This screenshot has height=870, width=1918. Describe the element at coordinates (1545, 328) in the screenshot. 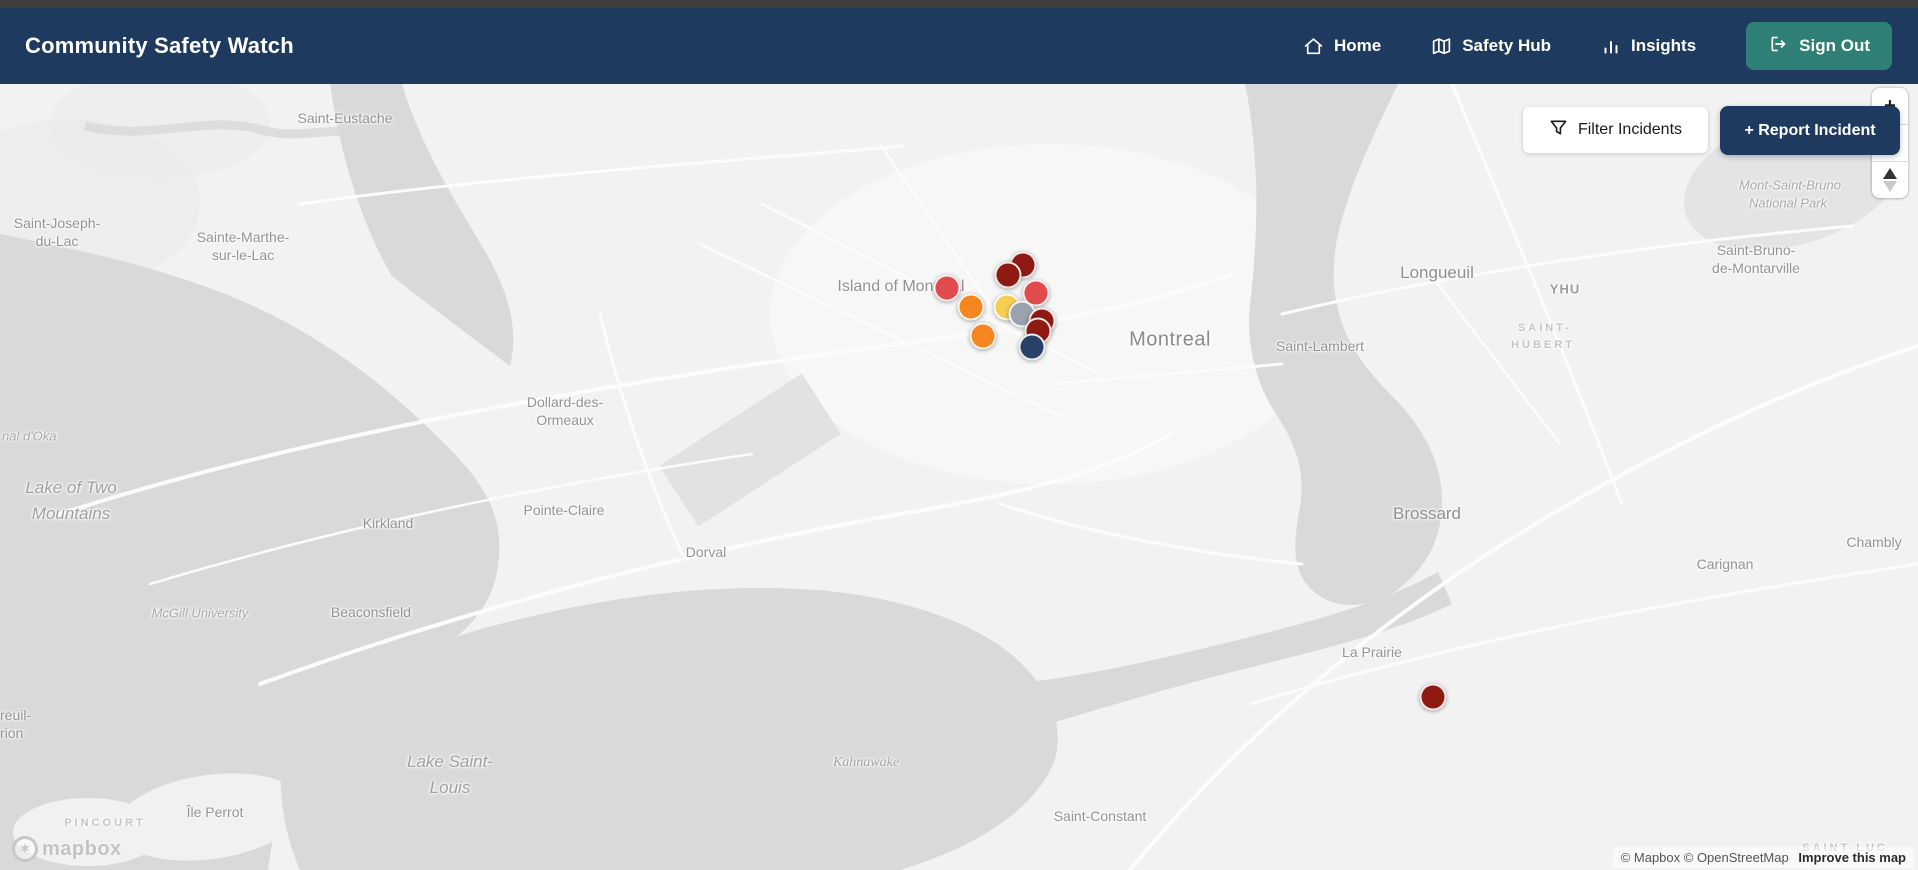

I see `map-place-label: SAINT-` at that location.